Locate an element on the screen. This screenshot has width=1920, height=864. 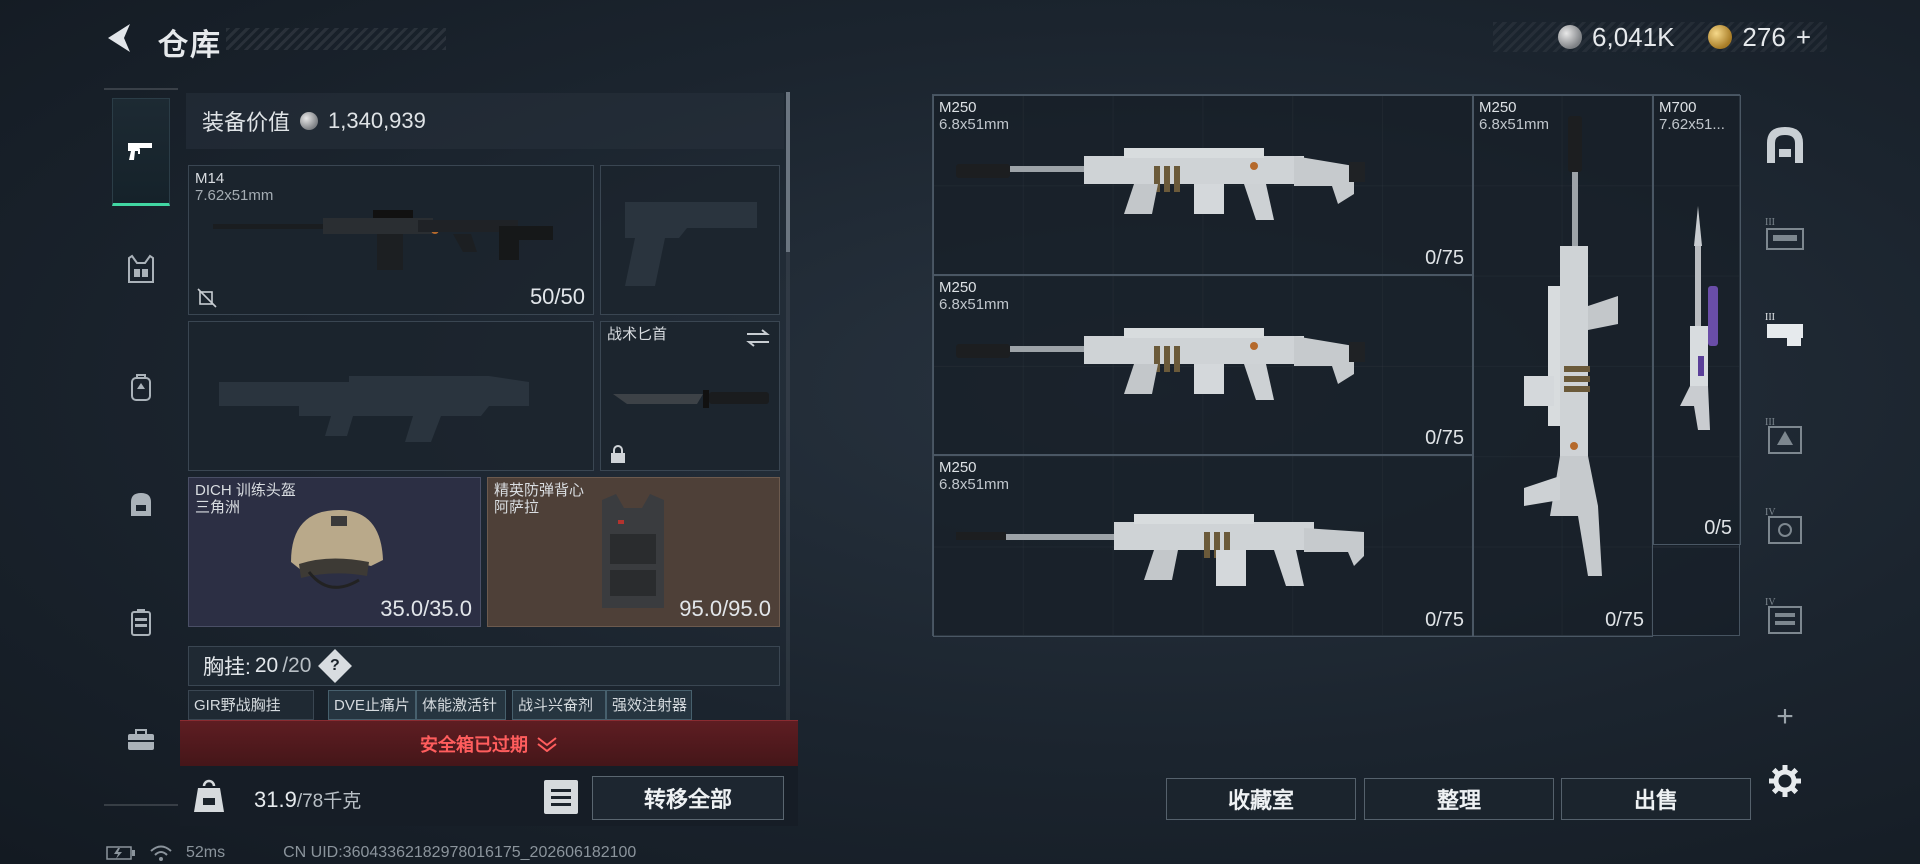
stash-tab-tier3-a: III is located at coordinates (1785, 235).